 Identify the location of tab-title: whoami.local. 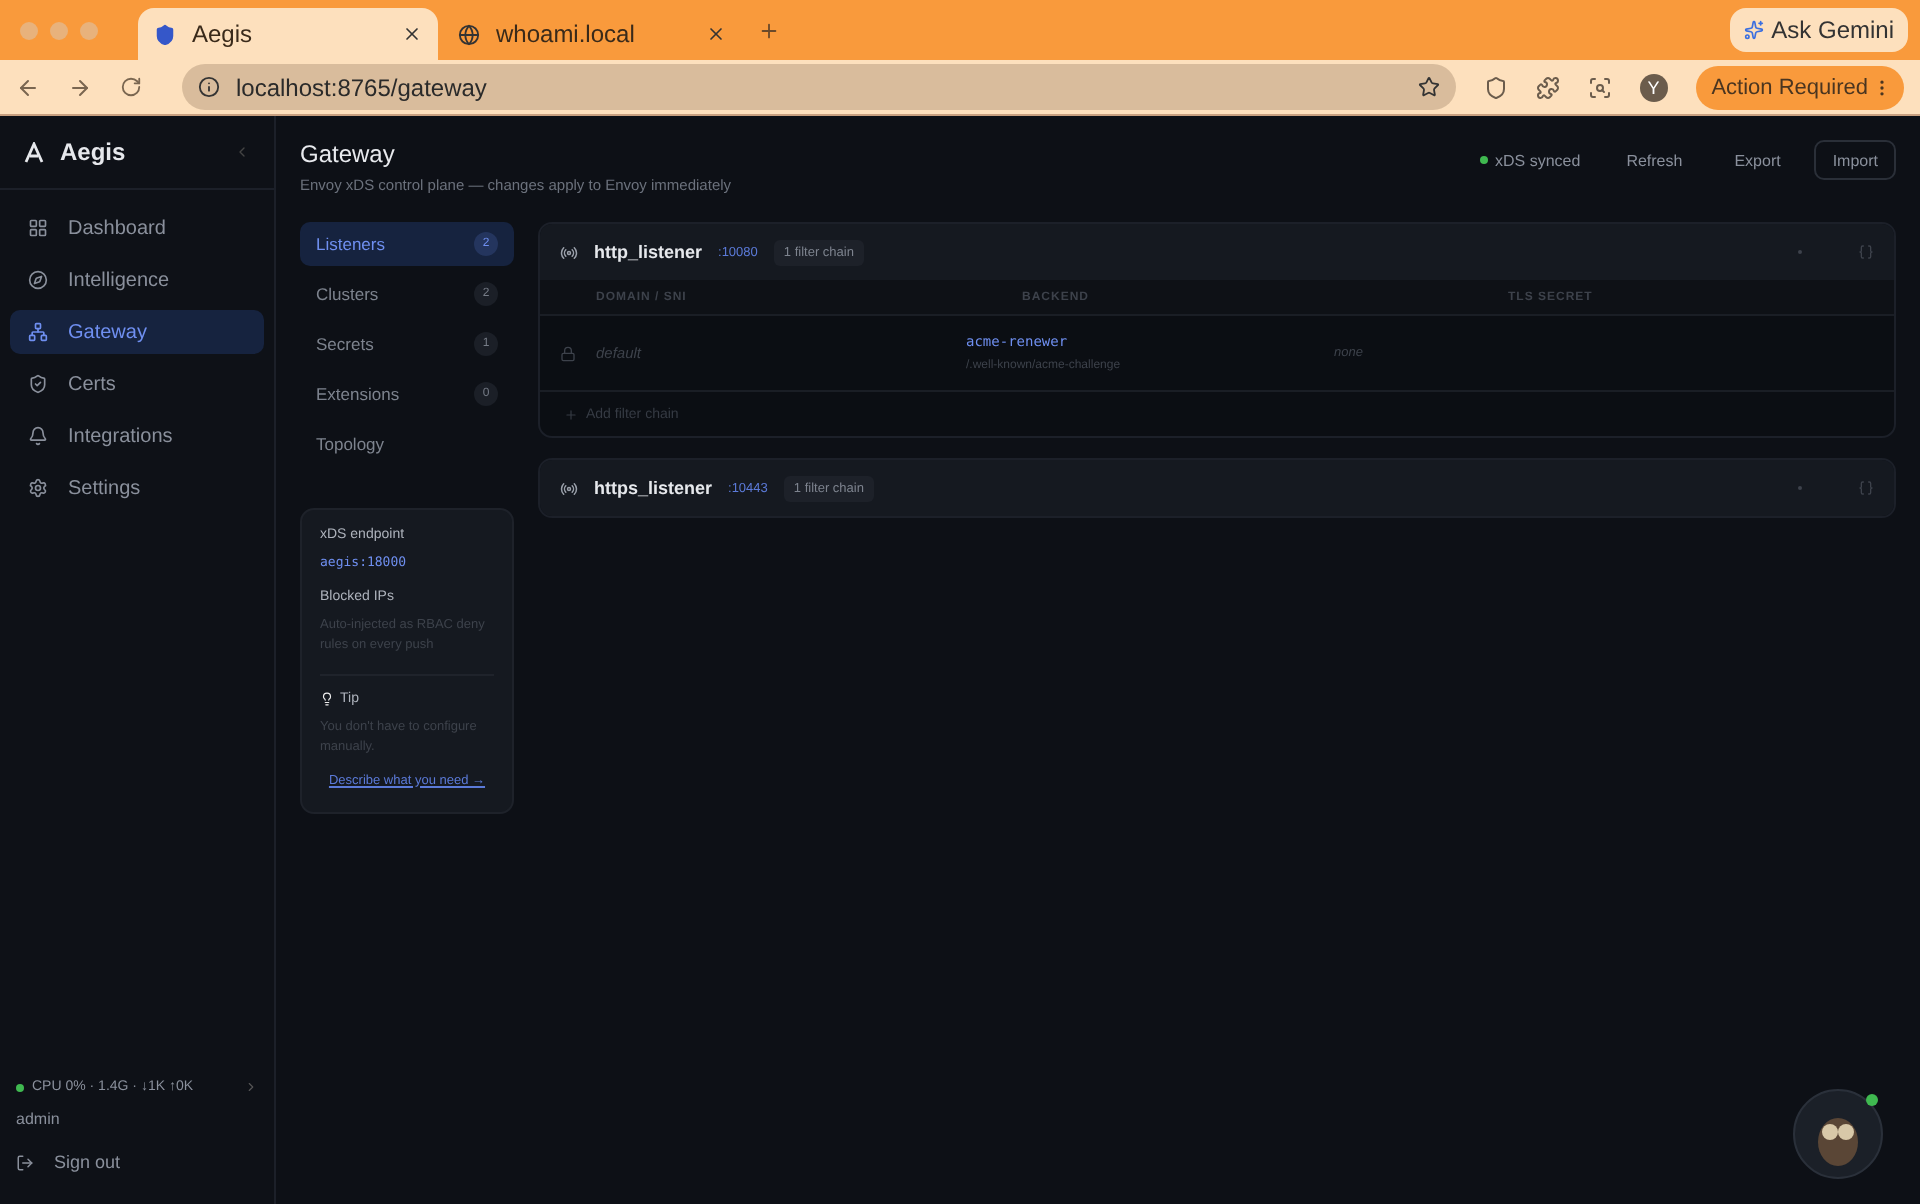
(566, 34).